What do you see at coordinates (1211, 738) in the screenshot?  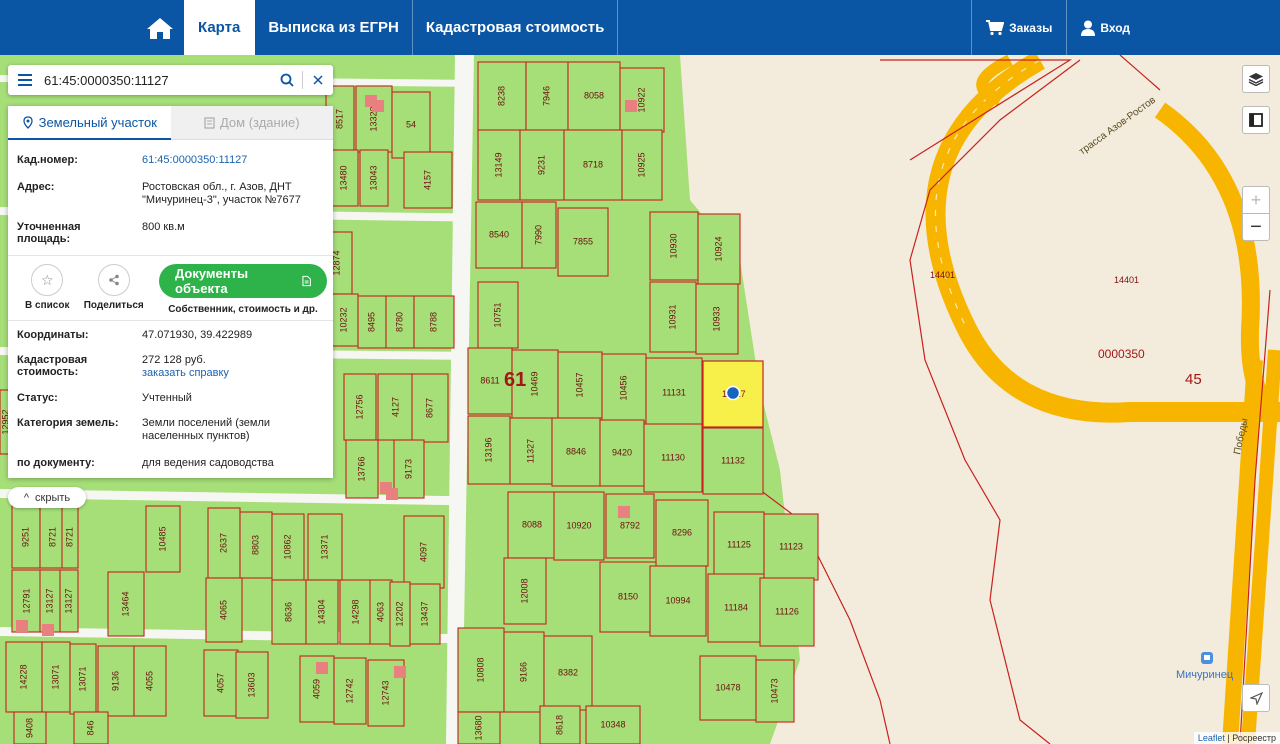 I see `leaflet-link: Leaflet` at bounding box center [1211, 738].